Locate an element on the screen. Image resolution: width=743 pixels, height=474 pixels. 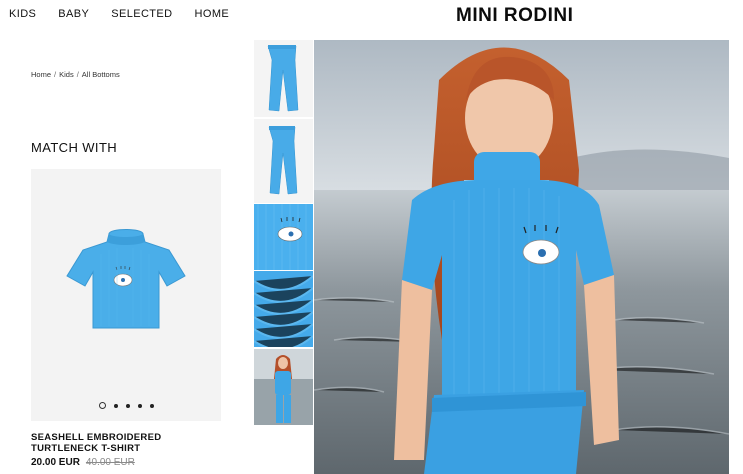
nav-item-kids: KIDS is located at coordinates (22, 14).